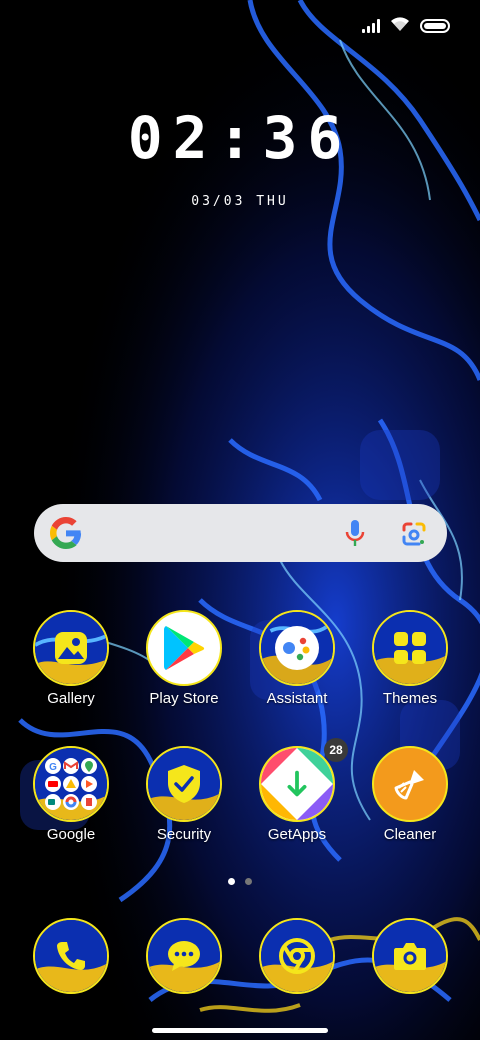 This screenshot has height=1040, width=480. What do you see at coordinates (336, 750) in the screenshot?
I see `notification-badge: 28` at bounding box center [336, 750].